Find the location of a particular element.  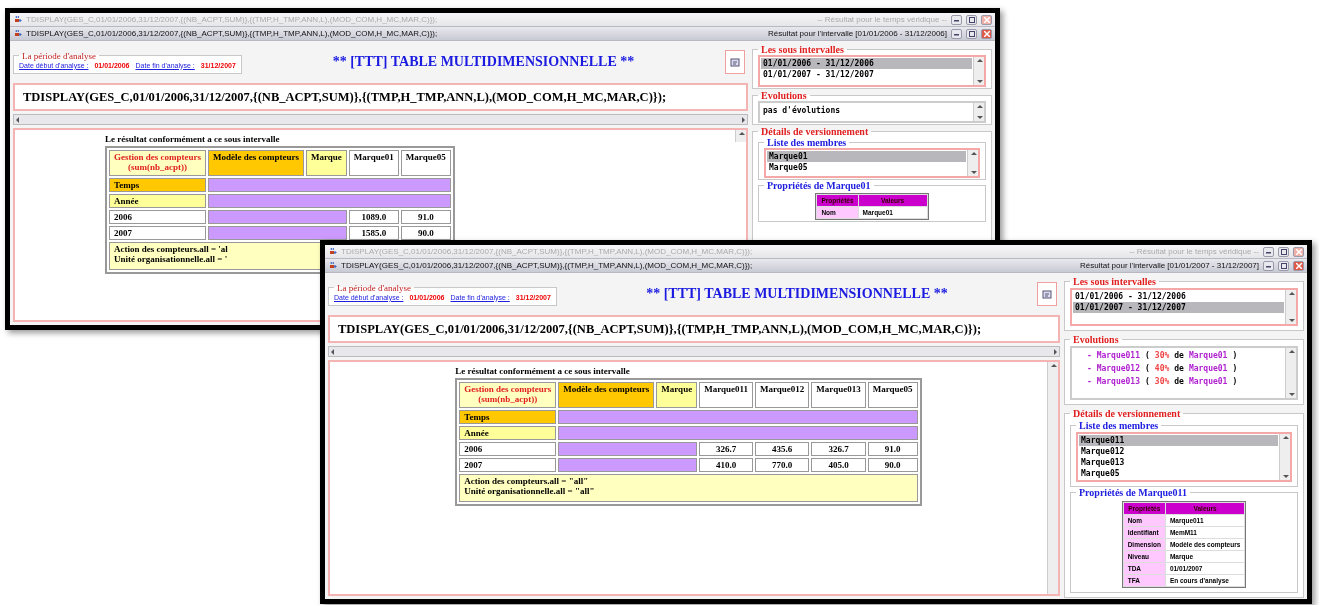

evolution-line: - Marque011 ( 30% de Marque01 ) is located at coordinates (1162, 356).